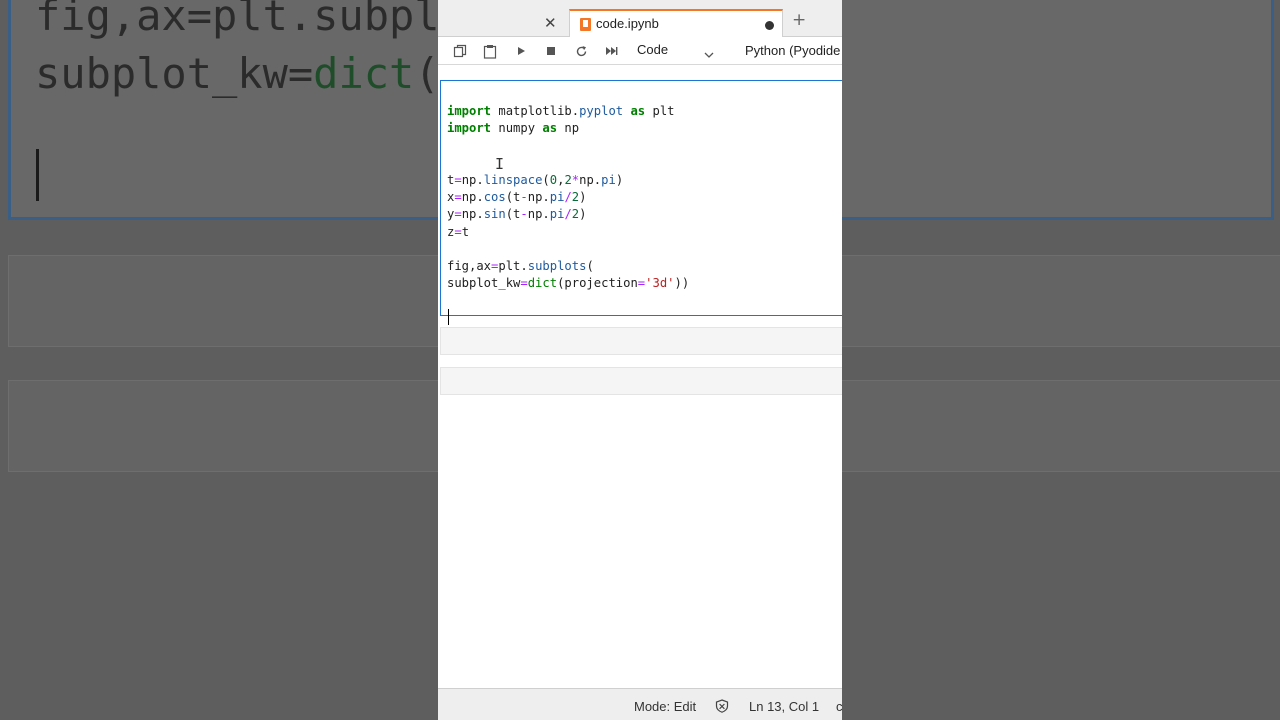 This screenshot has height=720, width=1280. Describe the element at coordinates (561, 111) in the screenshot. I see `code-line: import matplotlib.pyplot as plt` at that location.